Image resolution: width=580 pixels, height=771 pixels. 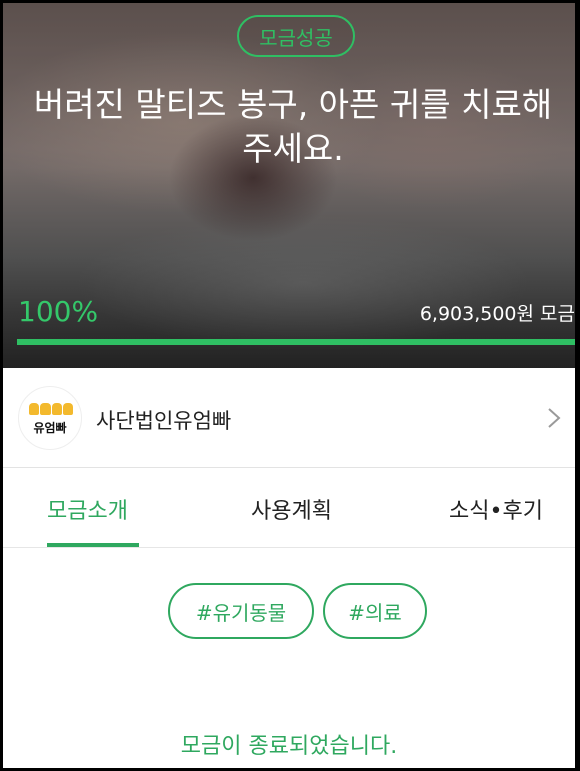 I want to click on organization-name: 사단법인유엄빠, so click(x=164, y=421).